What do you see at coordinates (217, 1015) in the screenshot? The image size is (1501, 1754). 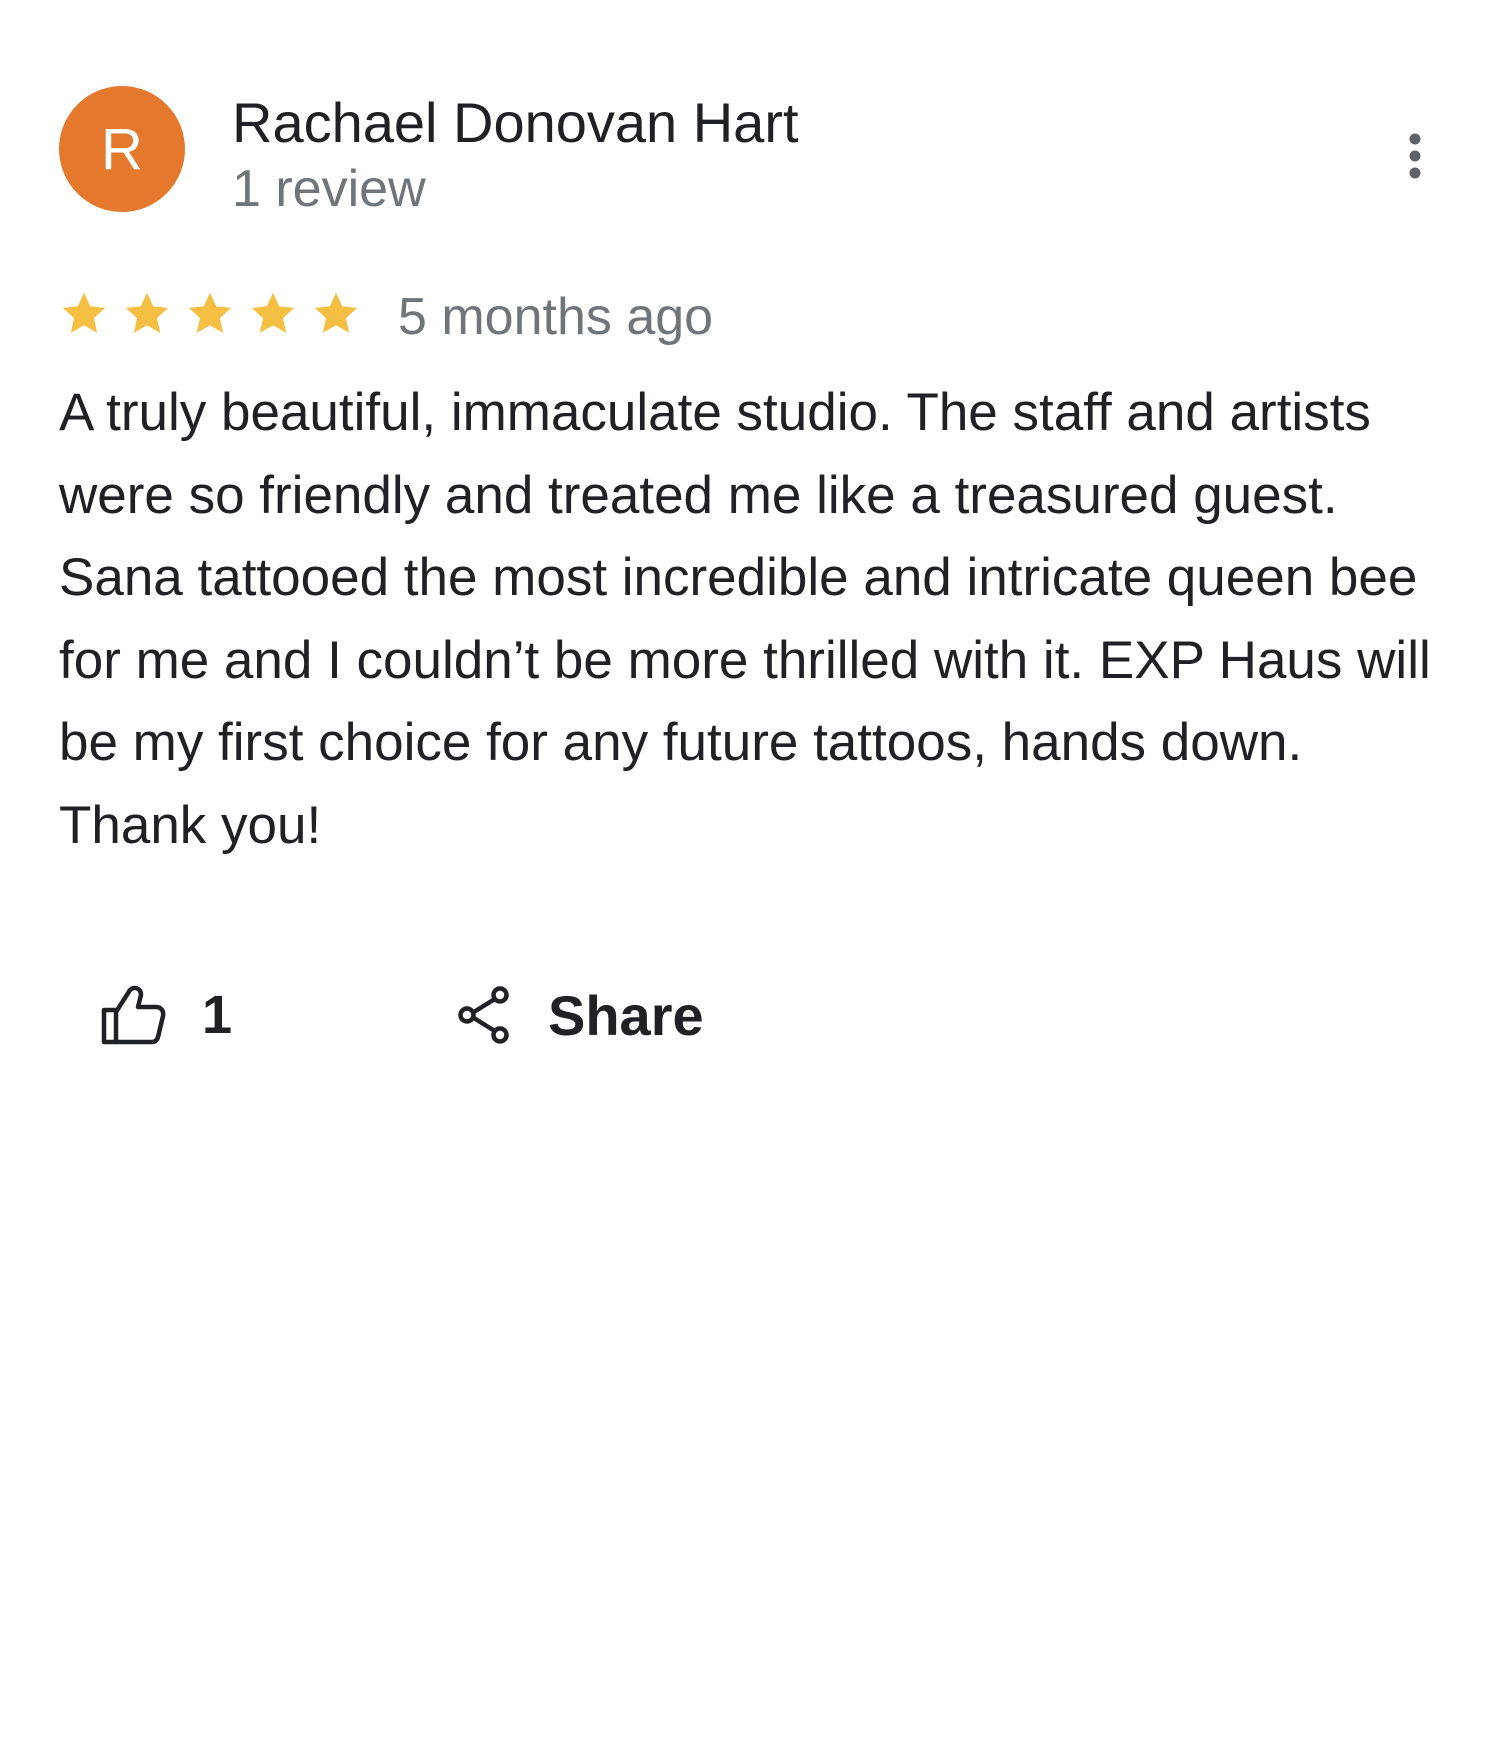 I see `like-count: 1` at bounding box center [217, 1015].